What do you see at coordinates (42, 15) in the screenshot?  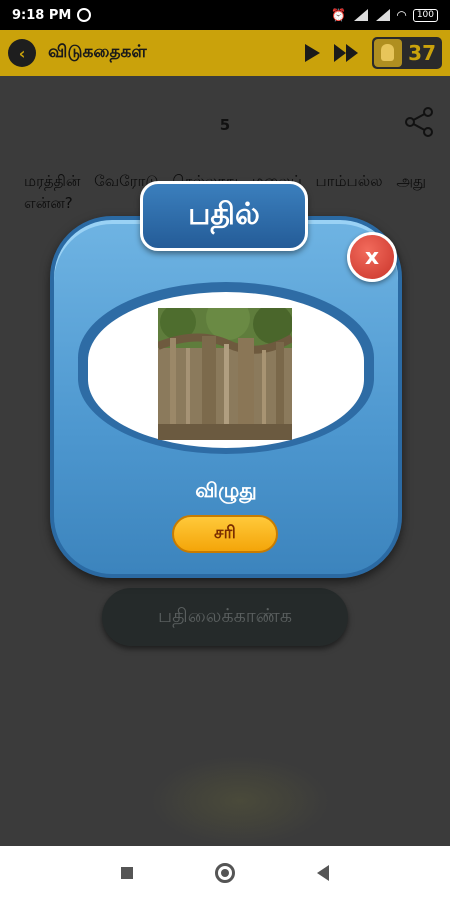 I see `status-time: 9:18 PM` at bounding box center [42, 15].